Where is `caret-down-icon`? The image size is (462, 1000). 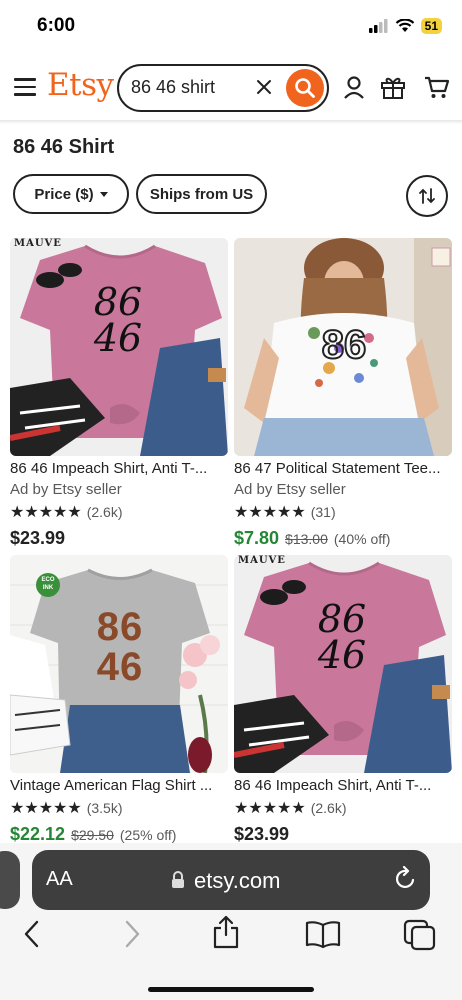
caret-down-icon is located at coordinates (103, 194).